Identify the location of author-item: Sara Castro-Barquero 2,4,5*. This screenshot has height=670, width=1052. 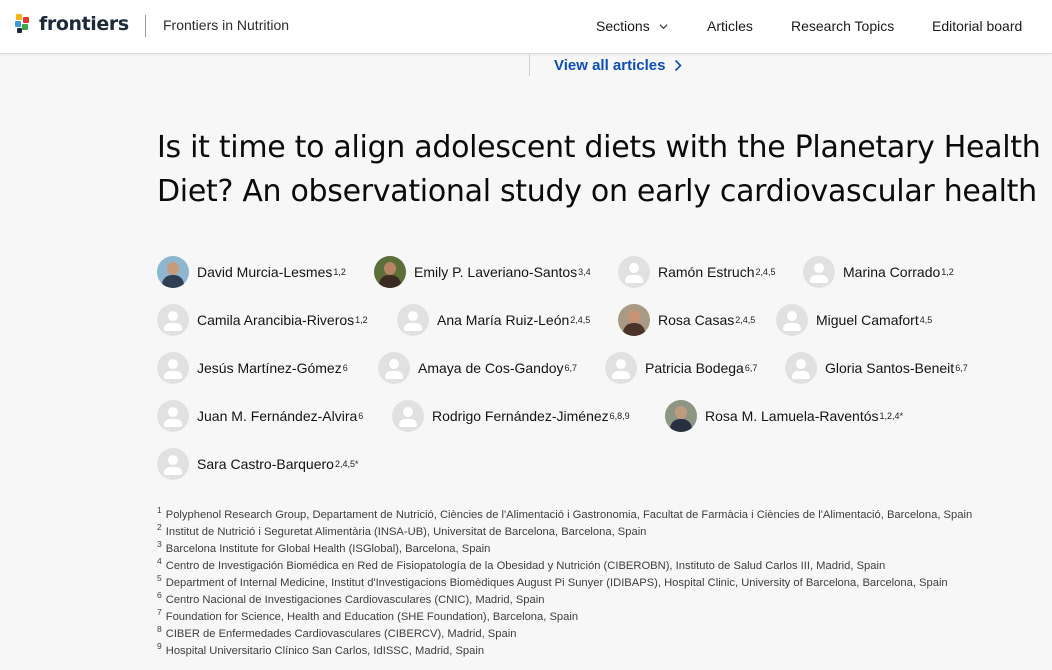
(257, 464).